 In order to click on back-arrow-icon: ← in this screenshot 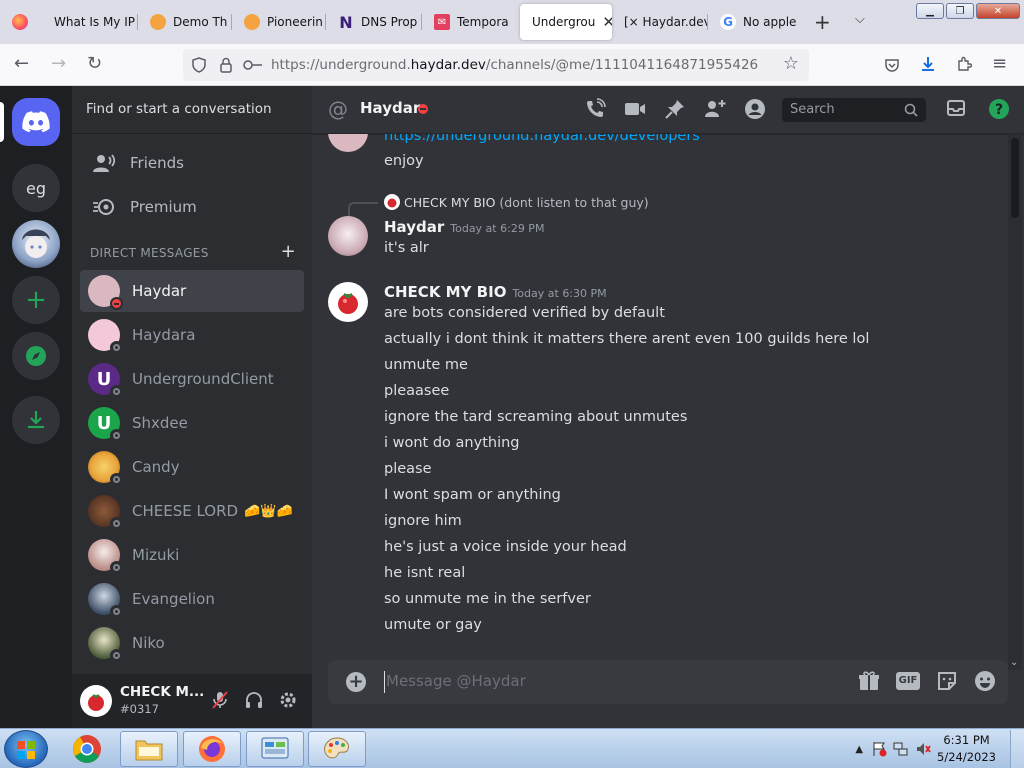, I will do `click(21, 64)`.